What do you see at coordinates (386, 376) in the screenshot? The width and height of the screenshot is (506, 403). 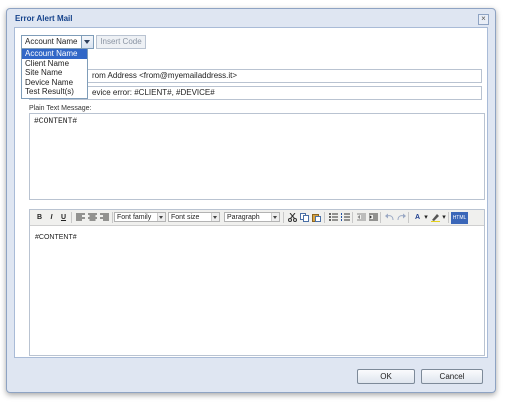 I see `ok-button: OK` at bounding box center [386, 376].